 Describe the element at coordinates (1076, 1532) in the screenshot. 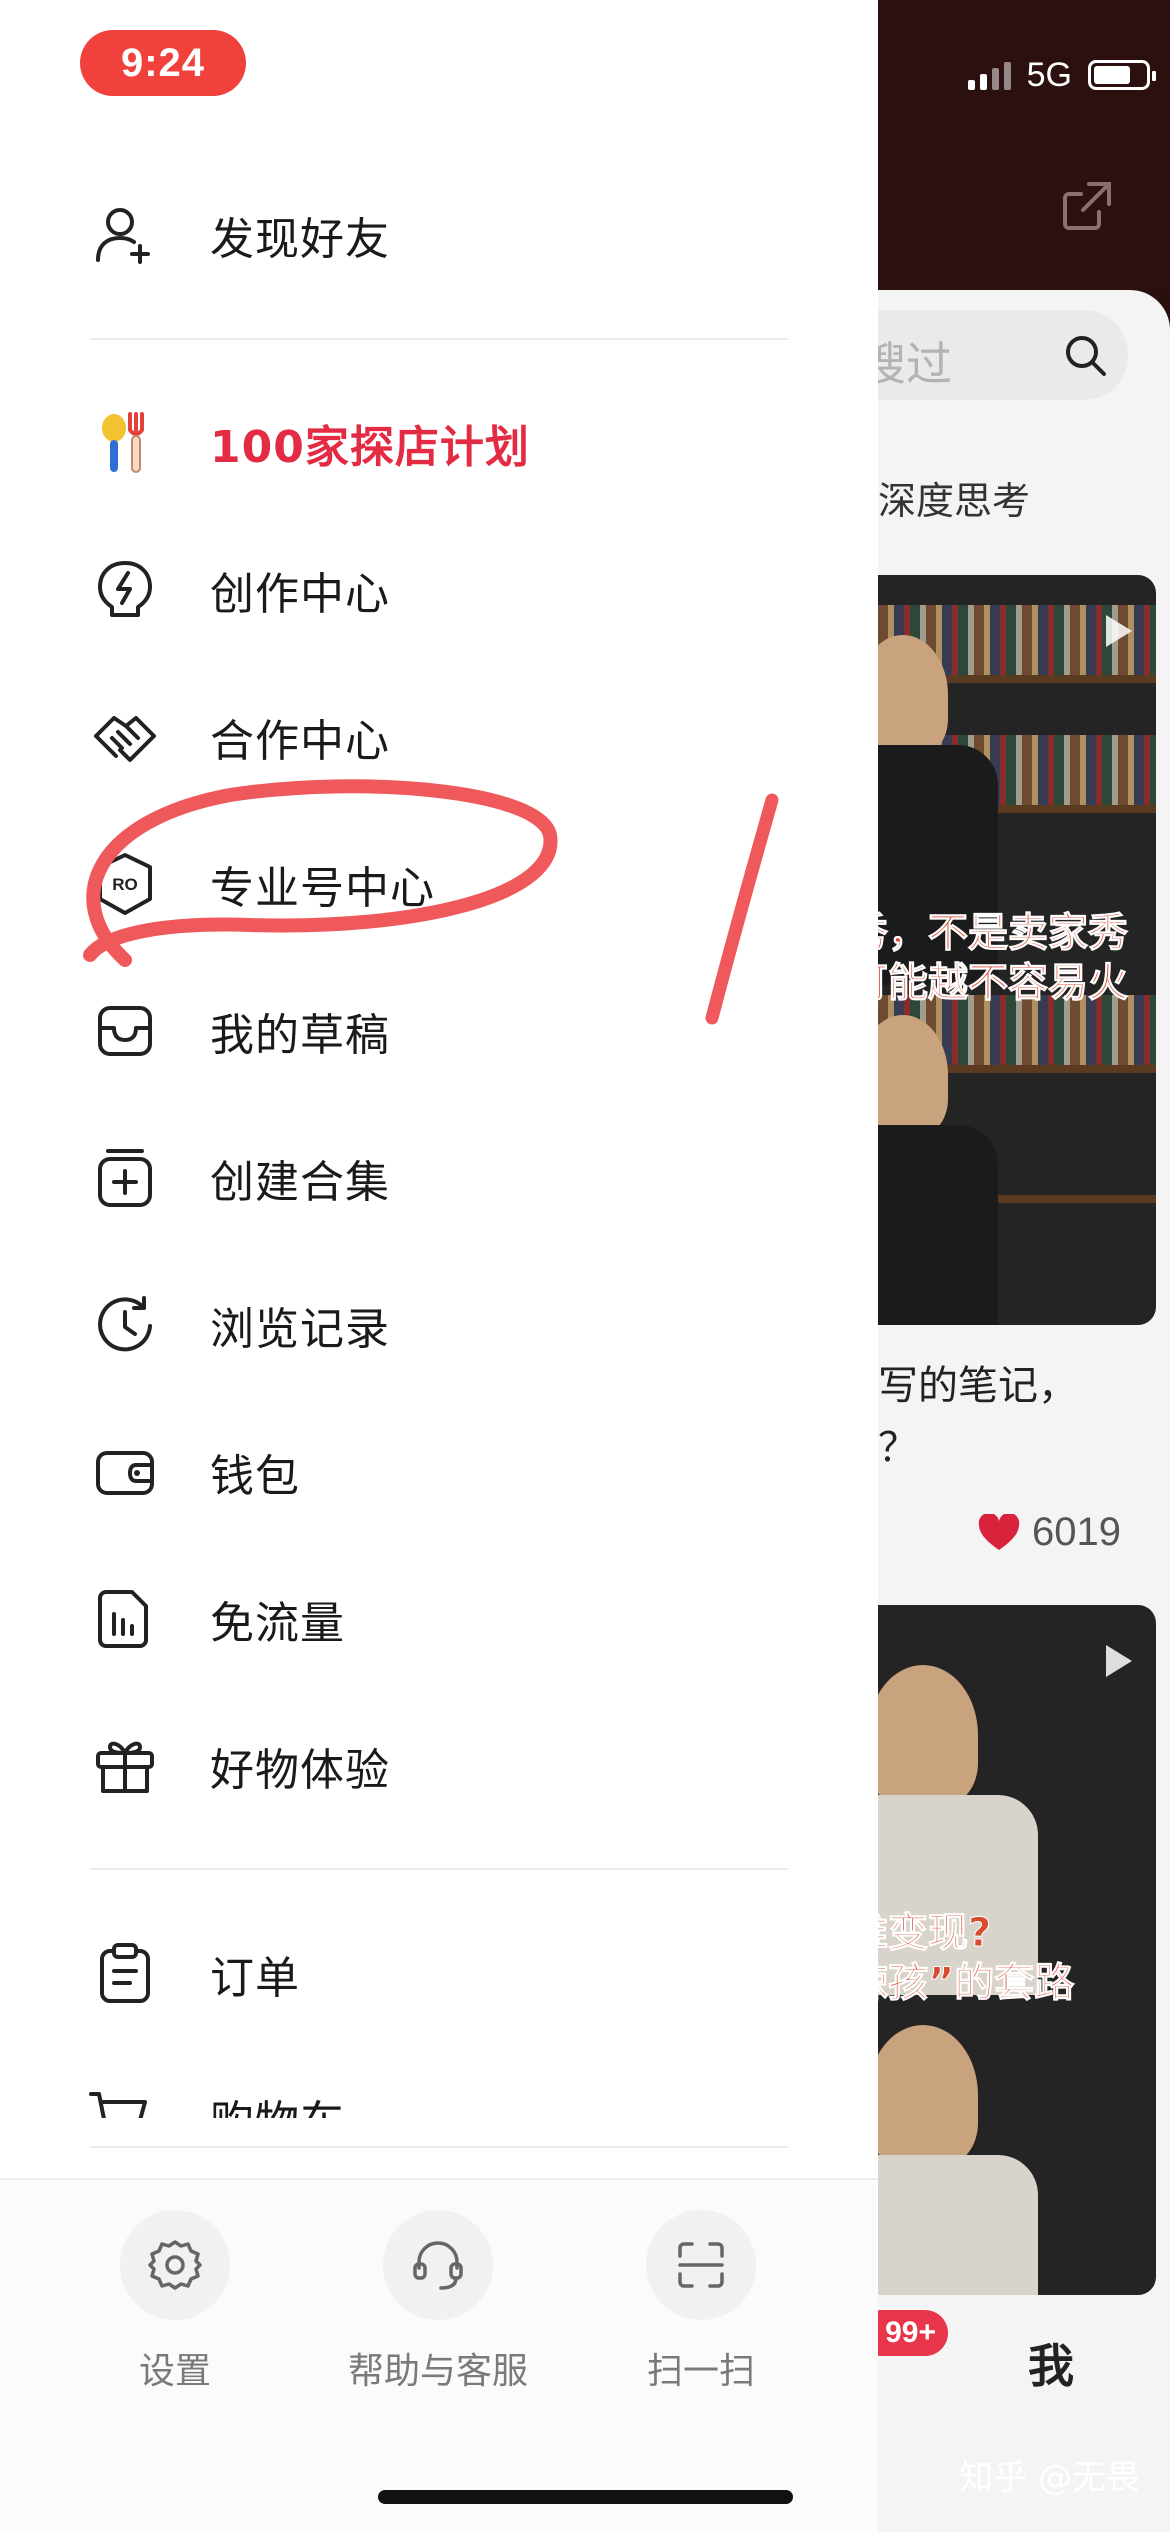

I see `like-count-value: 6019` at that location.